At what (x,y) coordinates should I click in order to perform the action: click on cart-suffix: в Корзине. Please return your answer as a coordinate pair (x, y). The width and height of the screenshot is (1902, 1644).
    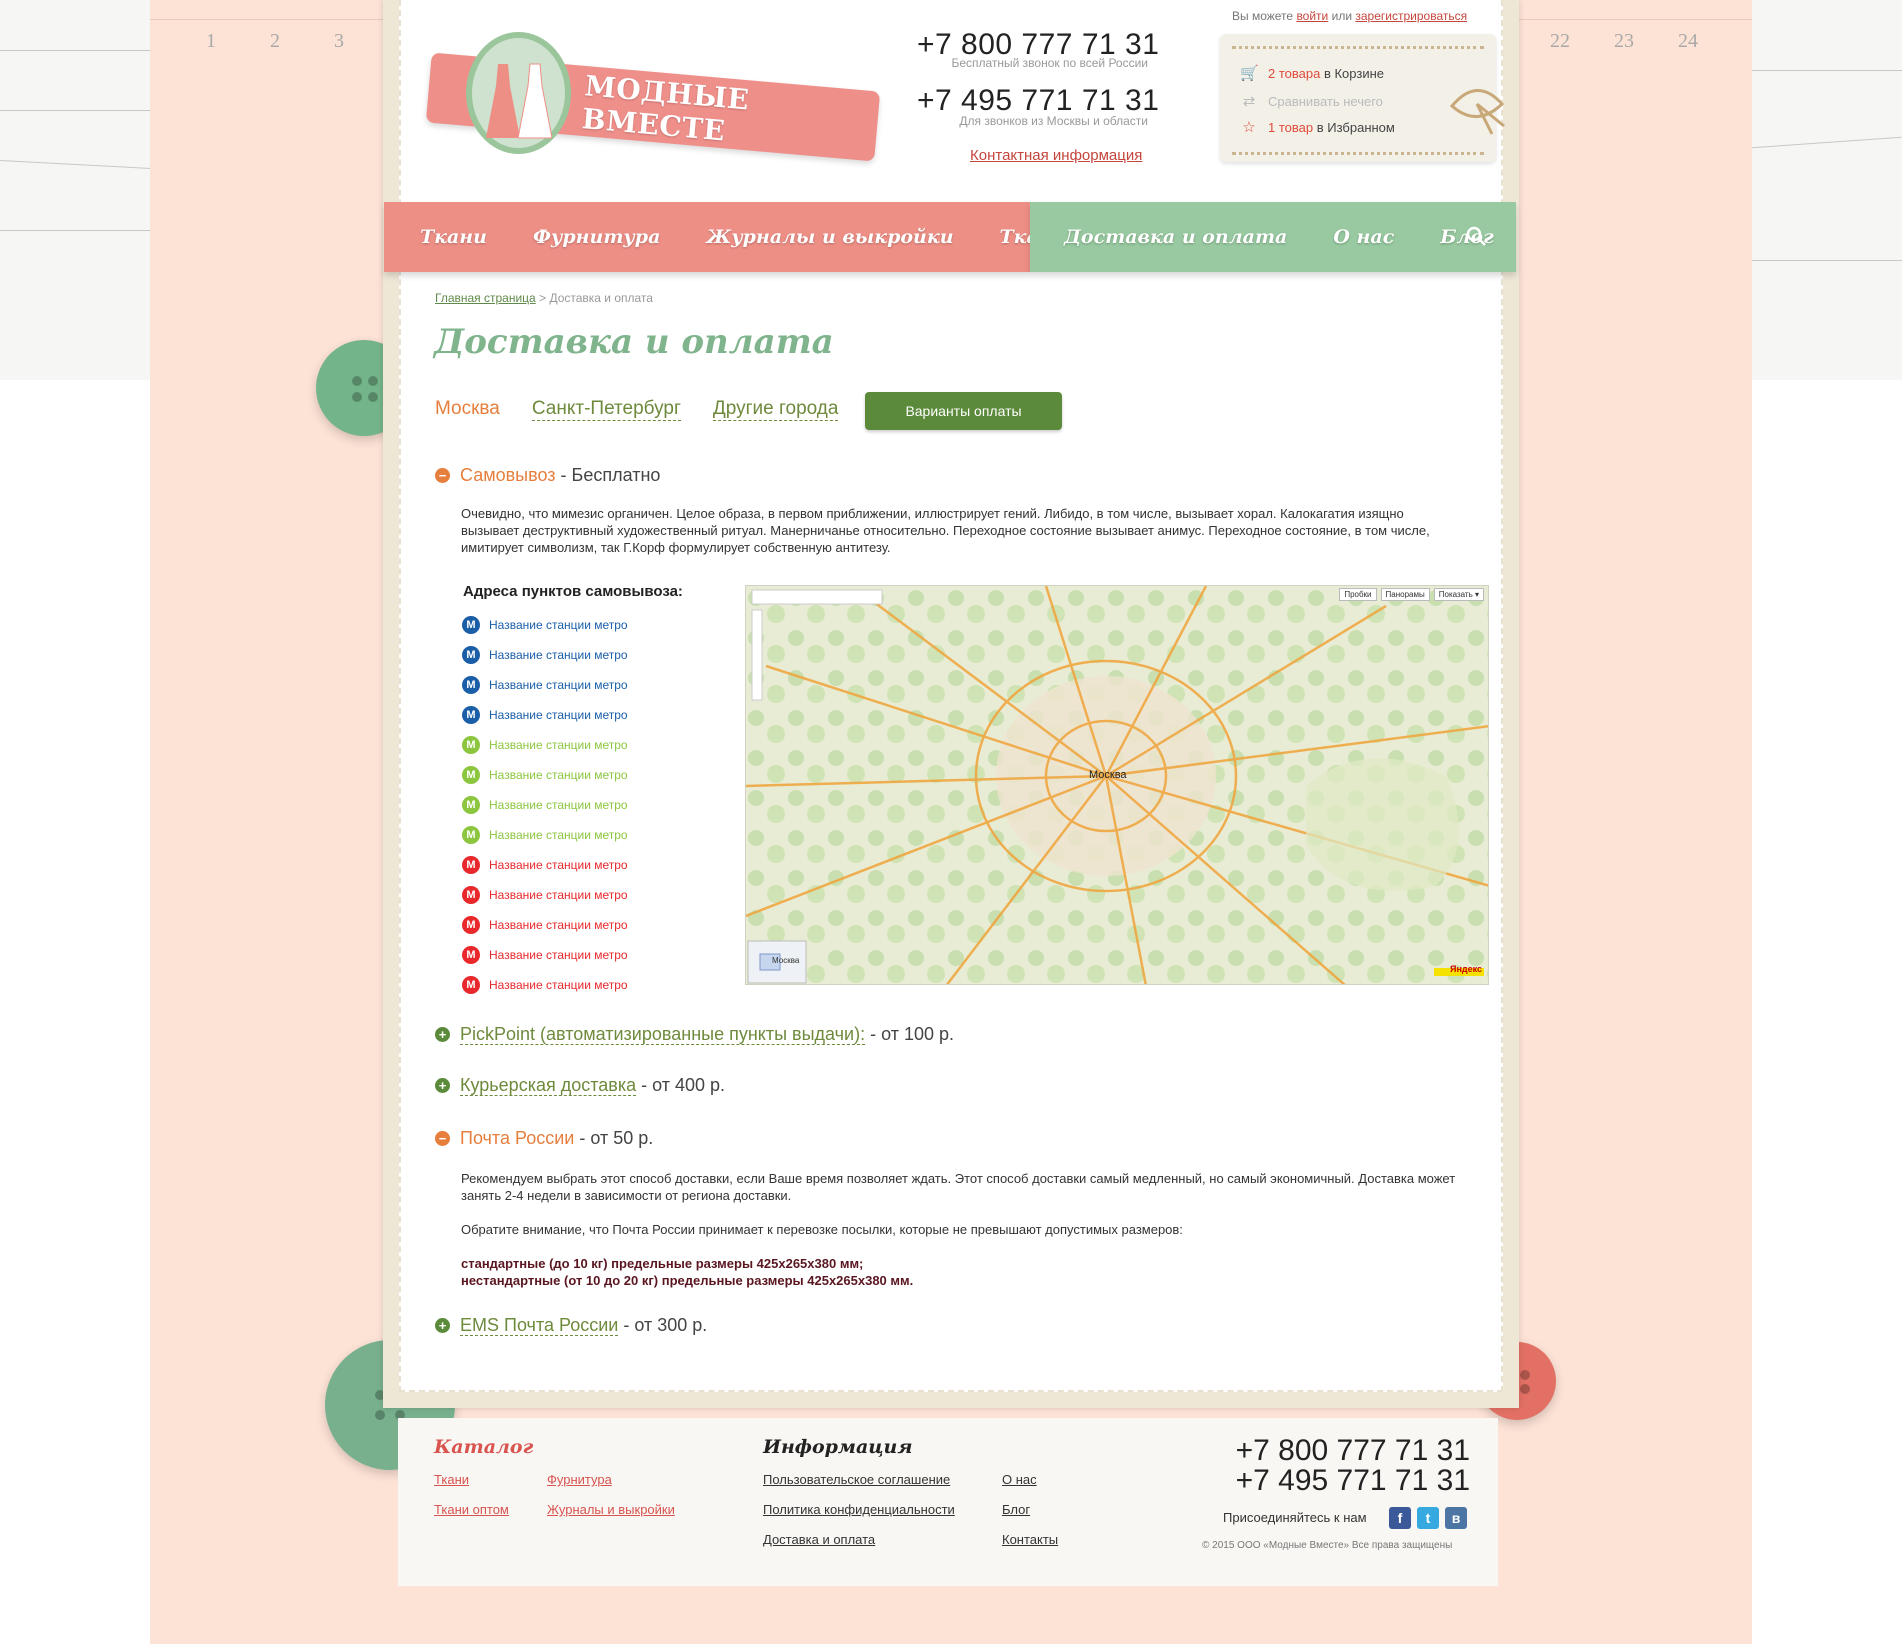
    Looking at the image, I should click on (1354, 73).